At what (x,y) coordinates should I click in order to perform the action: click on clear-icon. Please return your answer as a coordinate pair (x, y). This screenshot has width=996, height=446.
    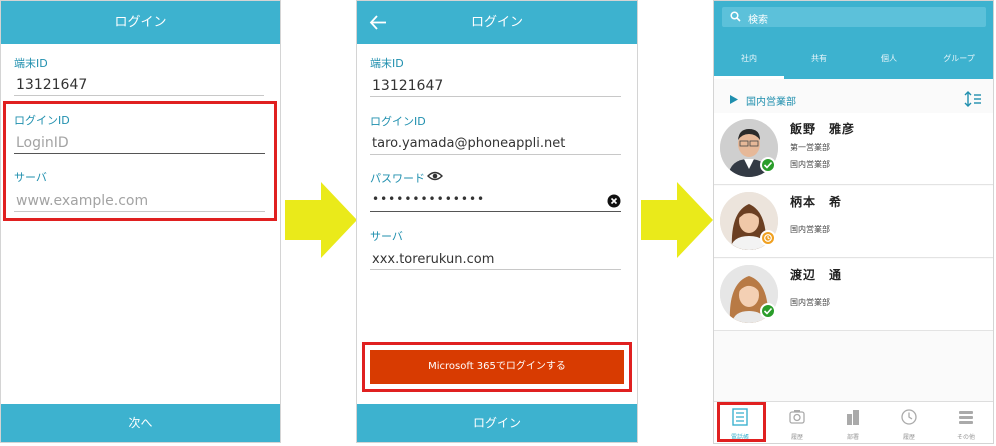
    Looking at the image, I should click on (614, 201).